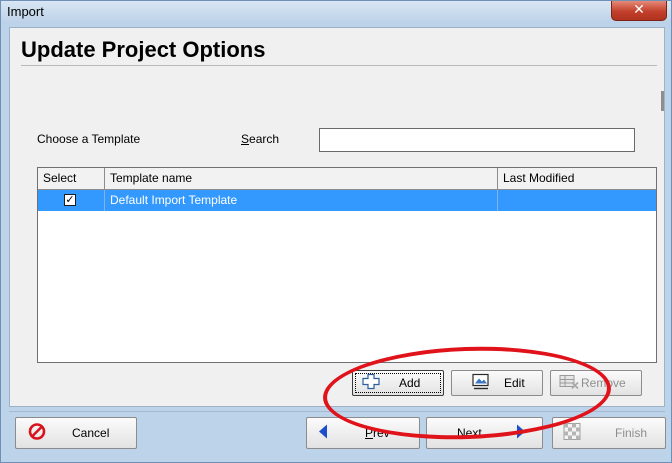  Describe the element at coordinates (339, 65) in the screenshot. I see `title-divider` at that location.